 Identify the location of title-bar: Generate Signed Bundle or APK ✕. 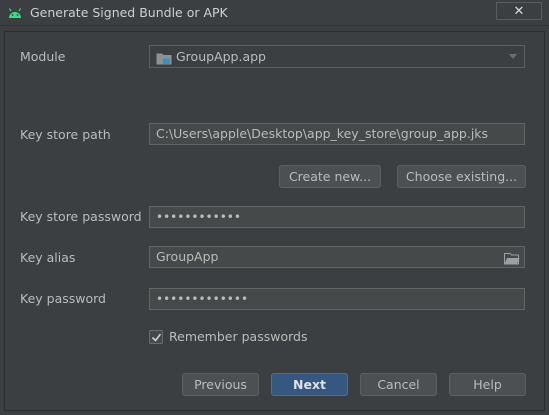
(274, 13).